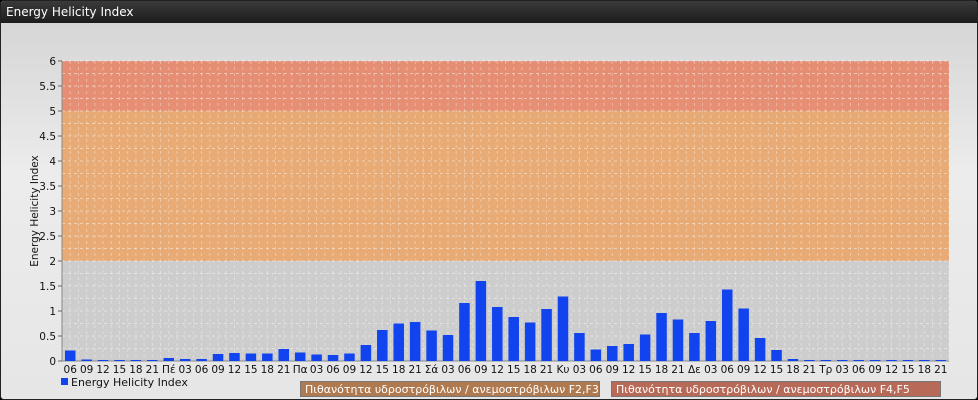 This screenshot has width=978, height=400. I want to click on y-tick-label: 5.5, so click(47, 87).